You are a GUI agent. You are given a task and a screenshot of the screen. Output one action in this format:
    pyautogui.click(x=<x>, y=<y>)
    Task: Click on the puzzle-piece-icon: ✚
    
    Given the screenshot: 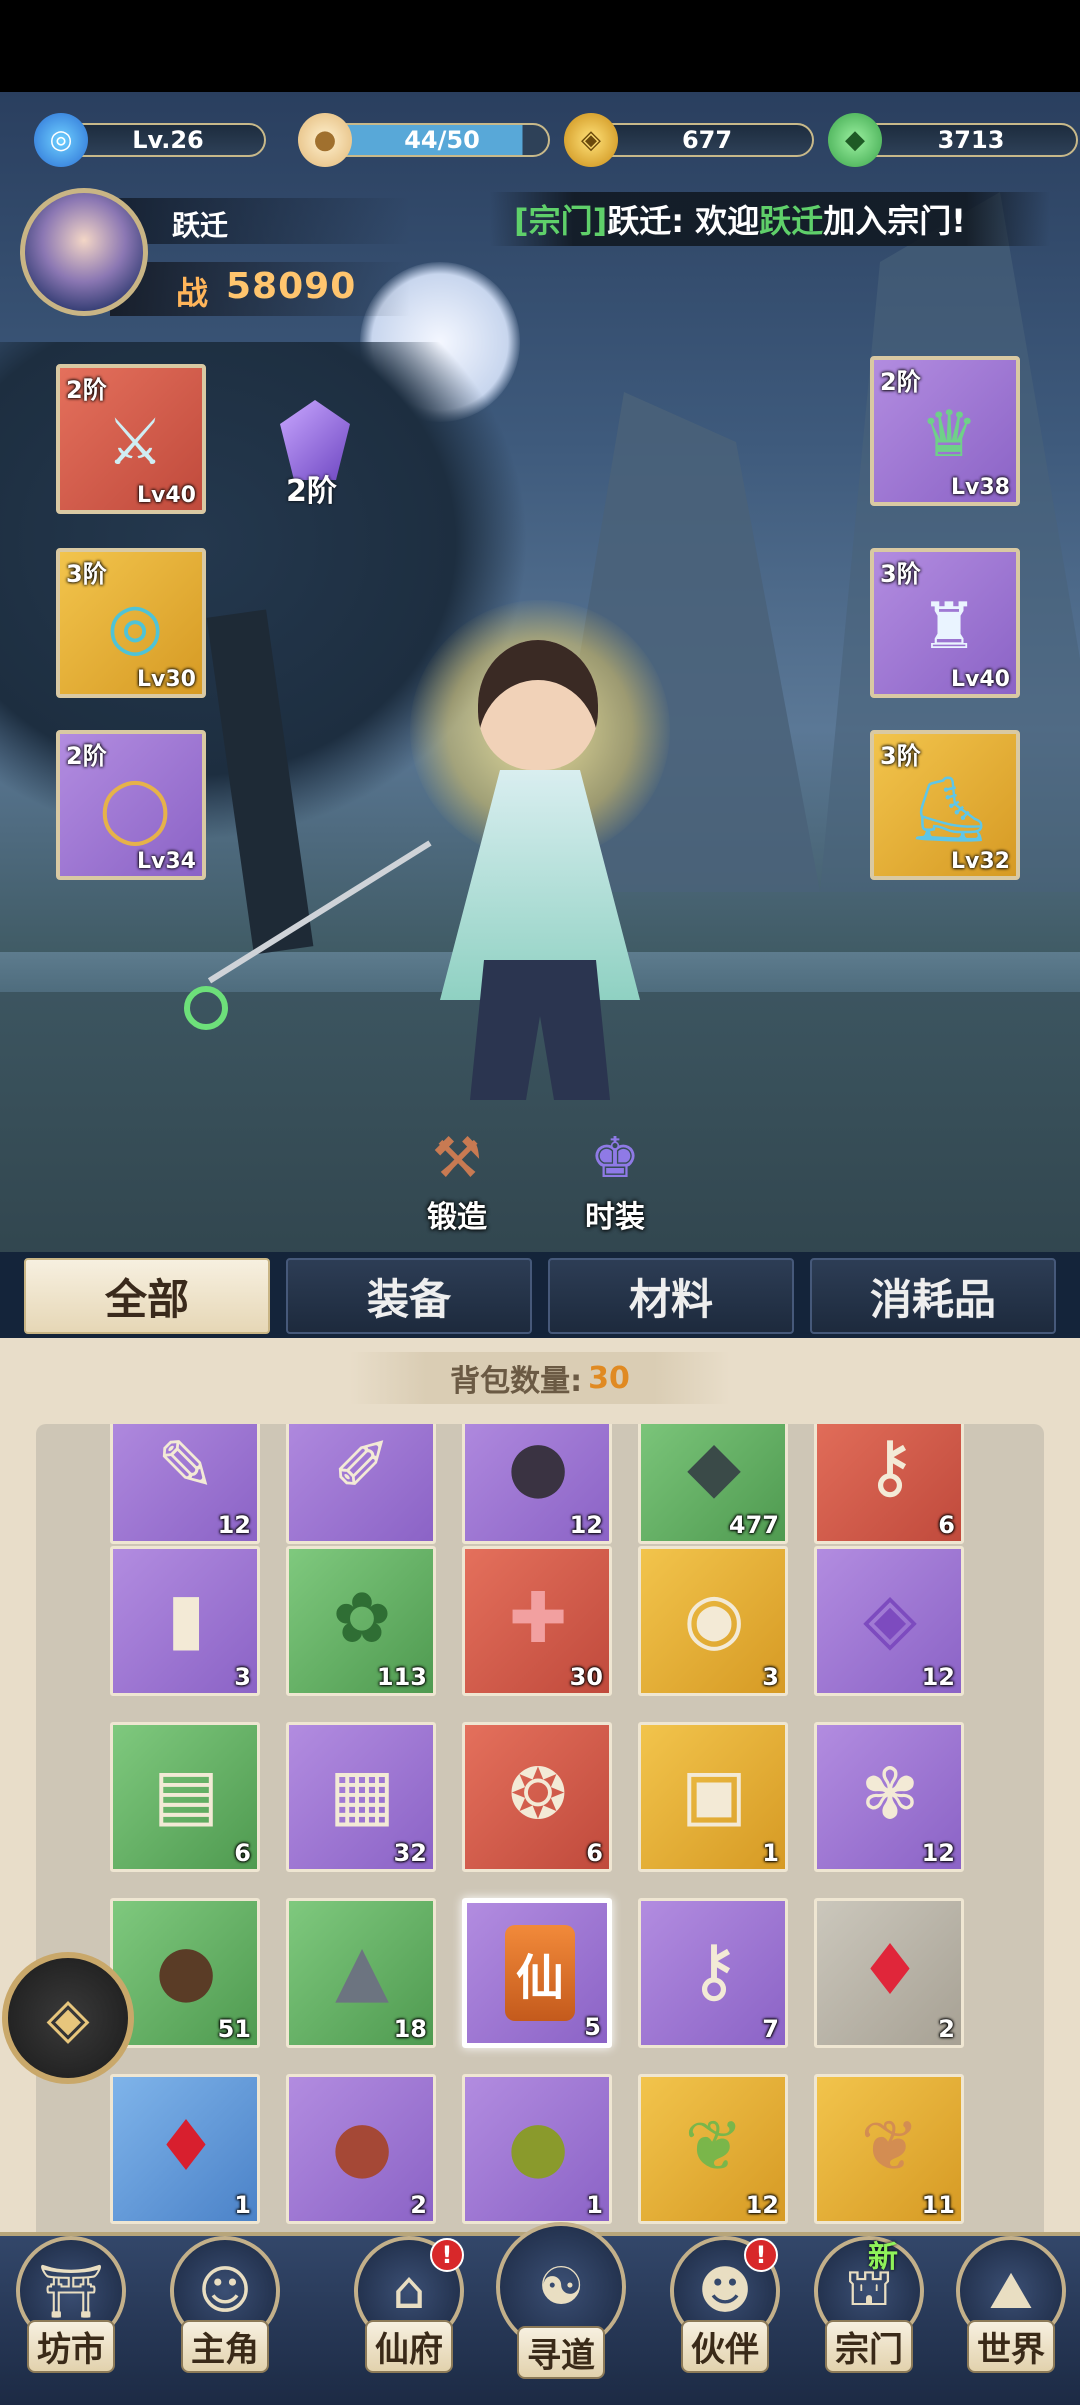 What is the action you would take?
    pyautogui.click(x=538, y=1618)
    